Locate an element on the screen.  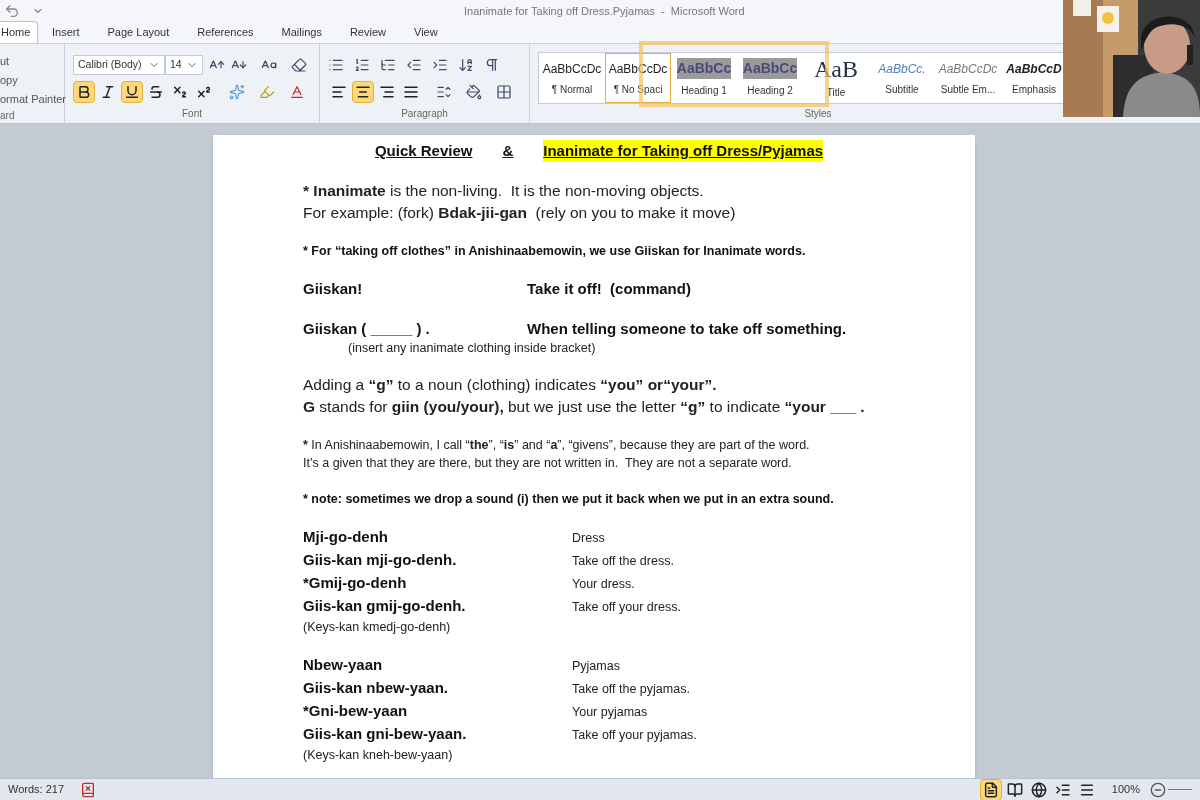
term-text: Nbew-yaan is located at coordinates (343, 665).